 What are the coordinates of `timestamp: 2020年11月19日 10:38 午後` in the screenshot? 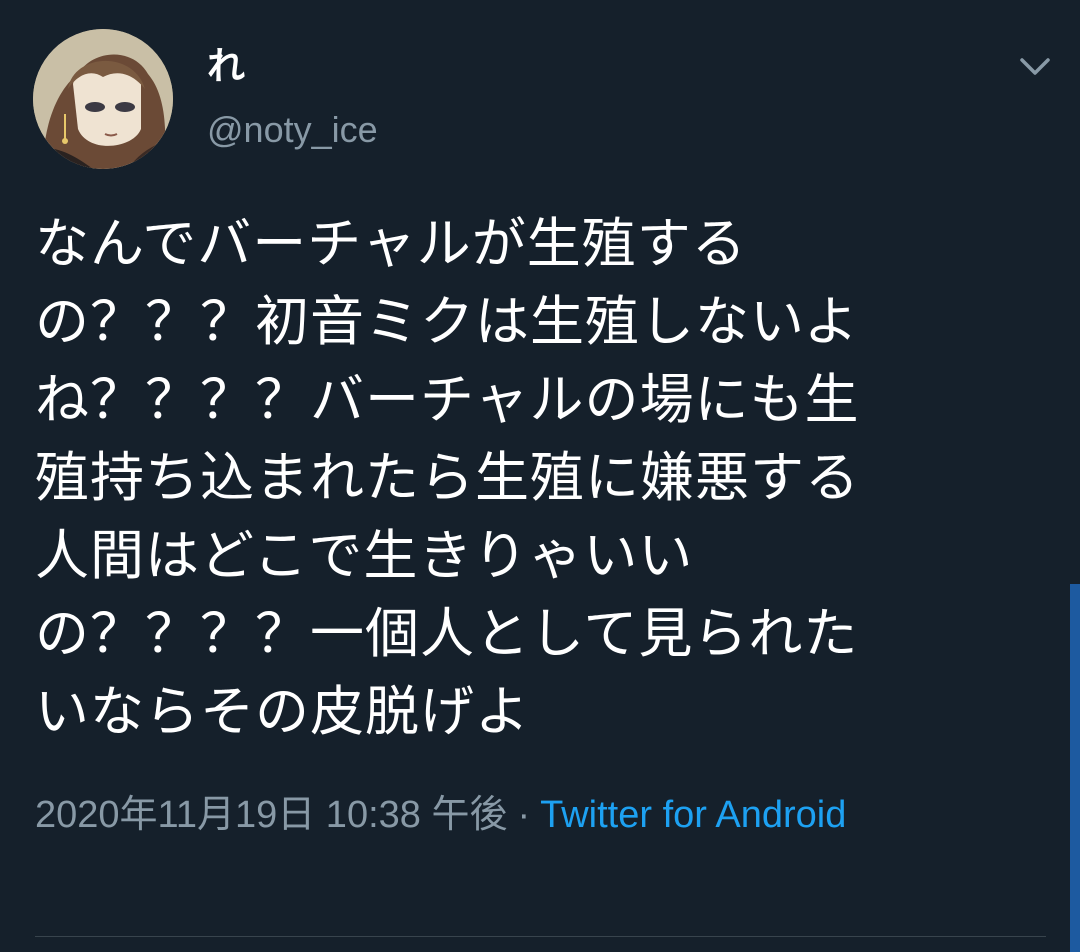 It's located at (271, 815).